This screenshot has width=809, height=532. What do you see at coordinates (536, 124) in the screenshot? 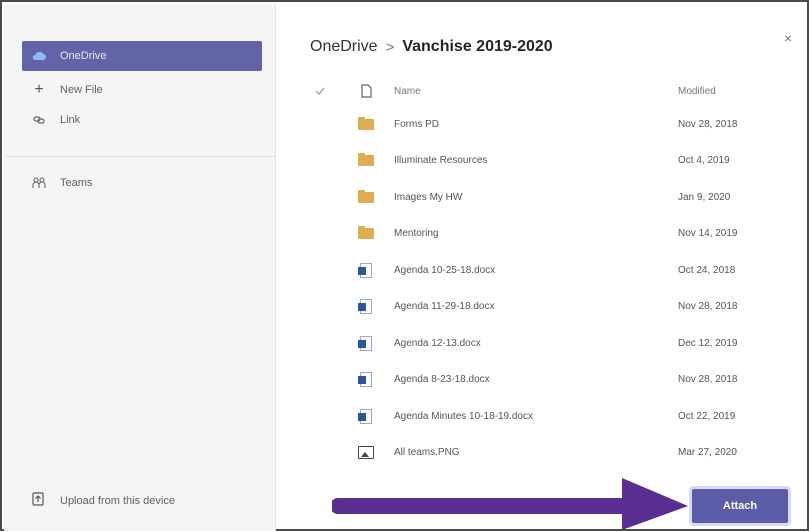
I see `file-name: Forms PD` at bounding box center [536, 124].